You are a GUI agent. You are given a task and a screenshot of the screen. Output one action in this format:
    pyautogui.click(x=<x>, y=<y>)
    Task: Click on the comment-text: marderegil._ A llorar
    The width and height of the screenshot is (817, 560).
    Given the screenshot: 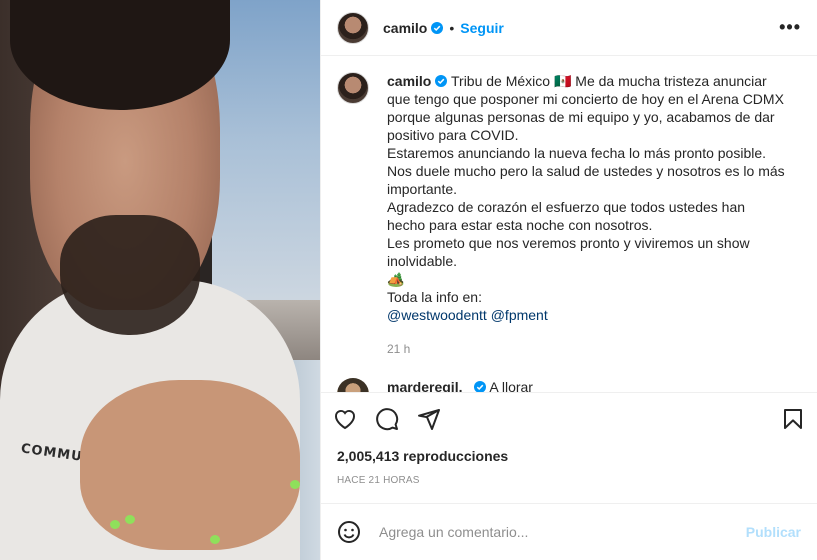 What is the action you would take?
    pyautogui.click(x=460, y=385)
    